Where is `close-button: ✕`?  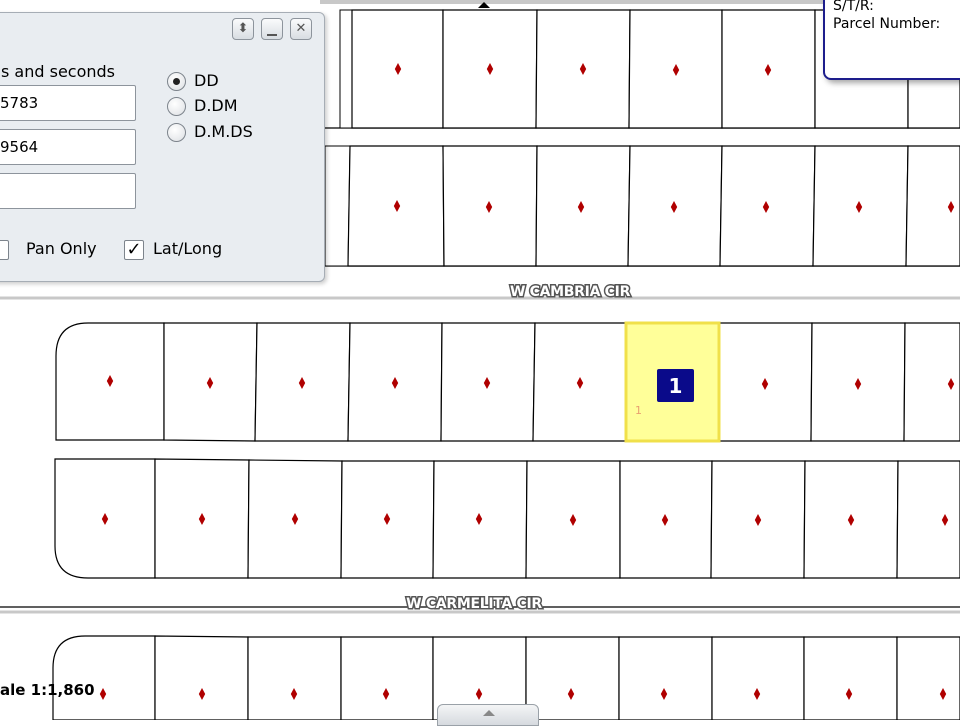 close-button: ✕ is located at coordinates (301, 29).